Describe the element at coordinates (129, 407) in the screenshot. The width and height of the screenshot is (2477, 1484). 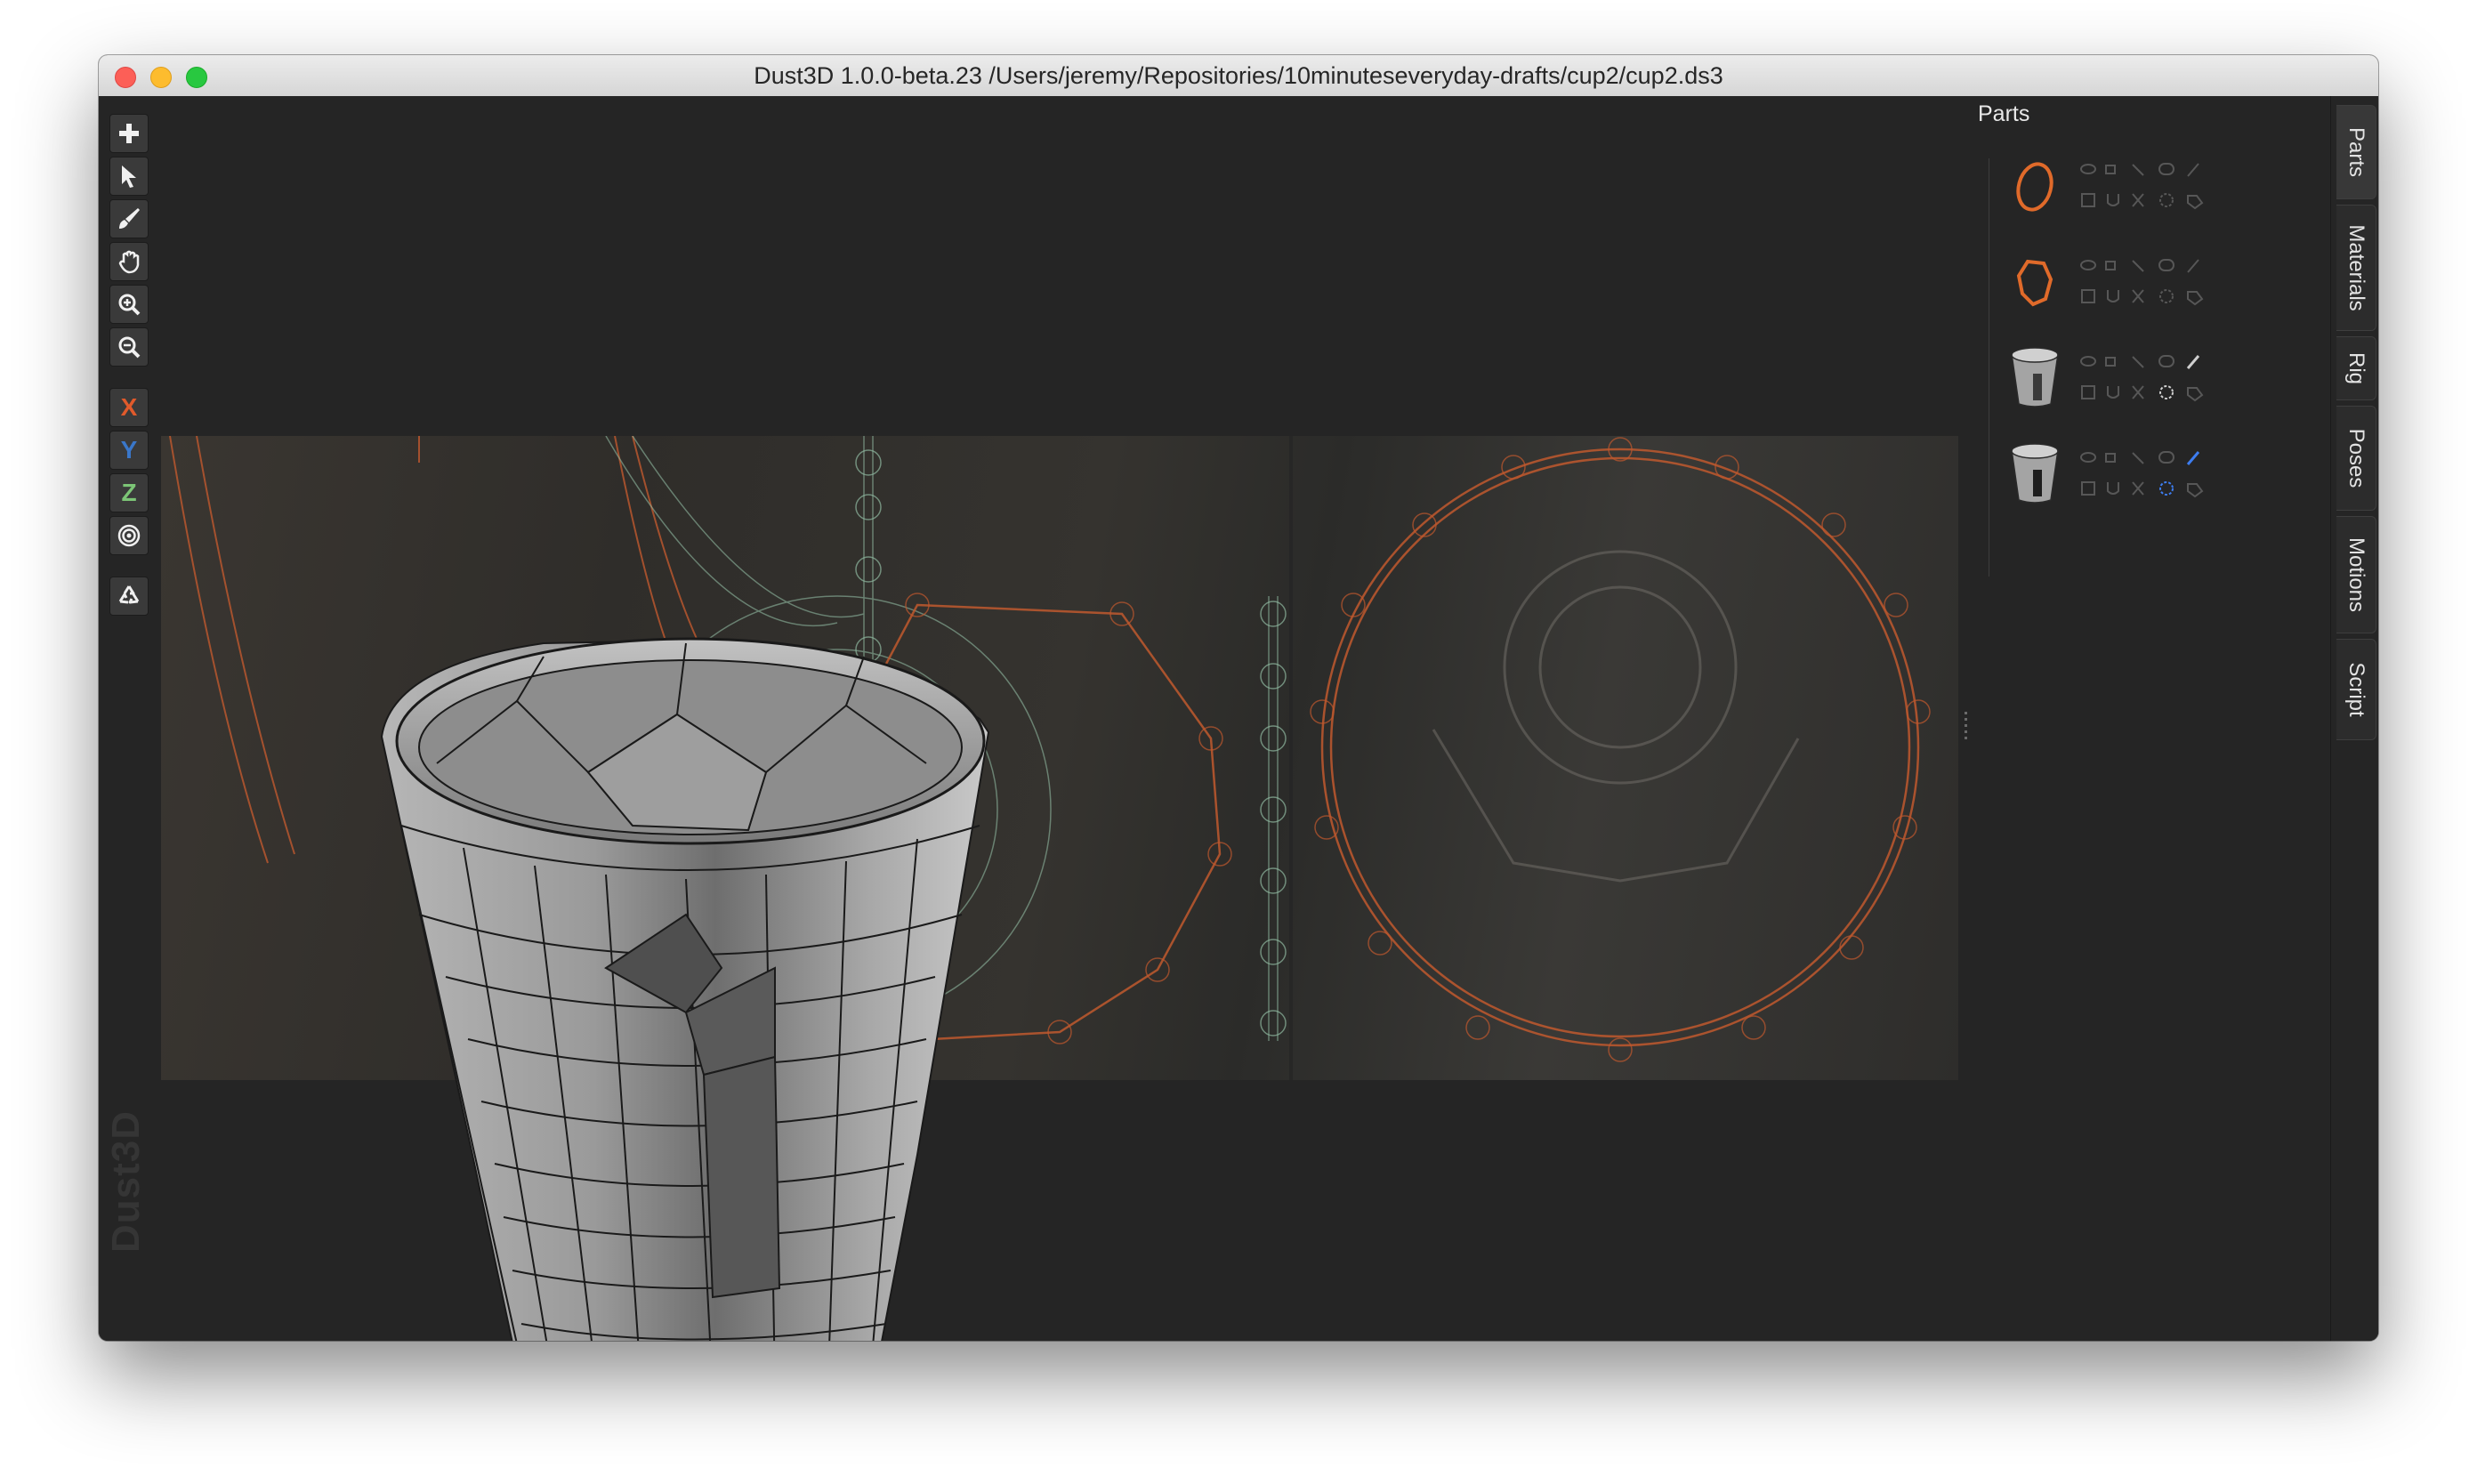
I see `x-axis-lock-button: X` at that location.